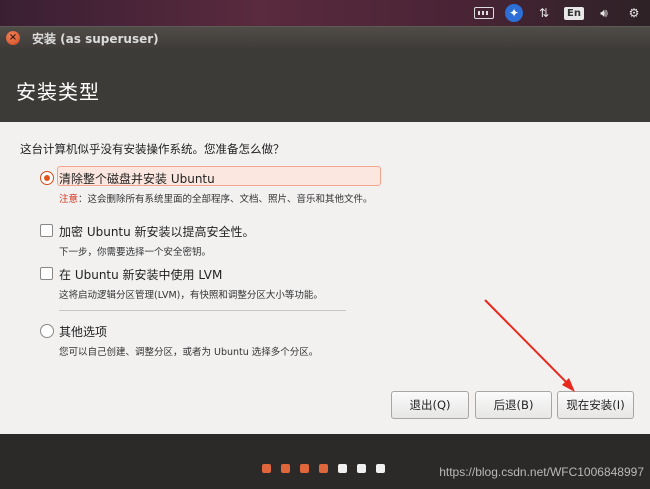  Describe the element at coordinates (514, 13) in the screenshot. I see `accessibility-icon: ✦` at that location.